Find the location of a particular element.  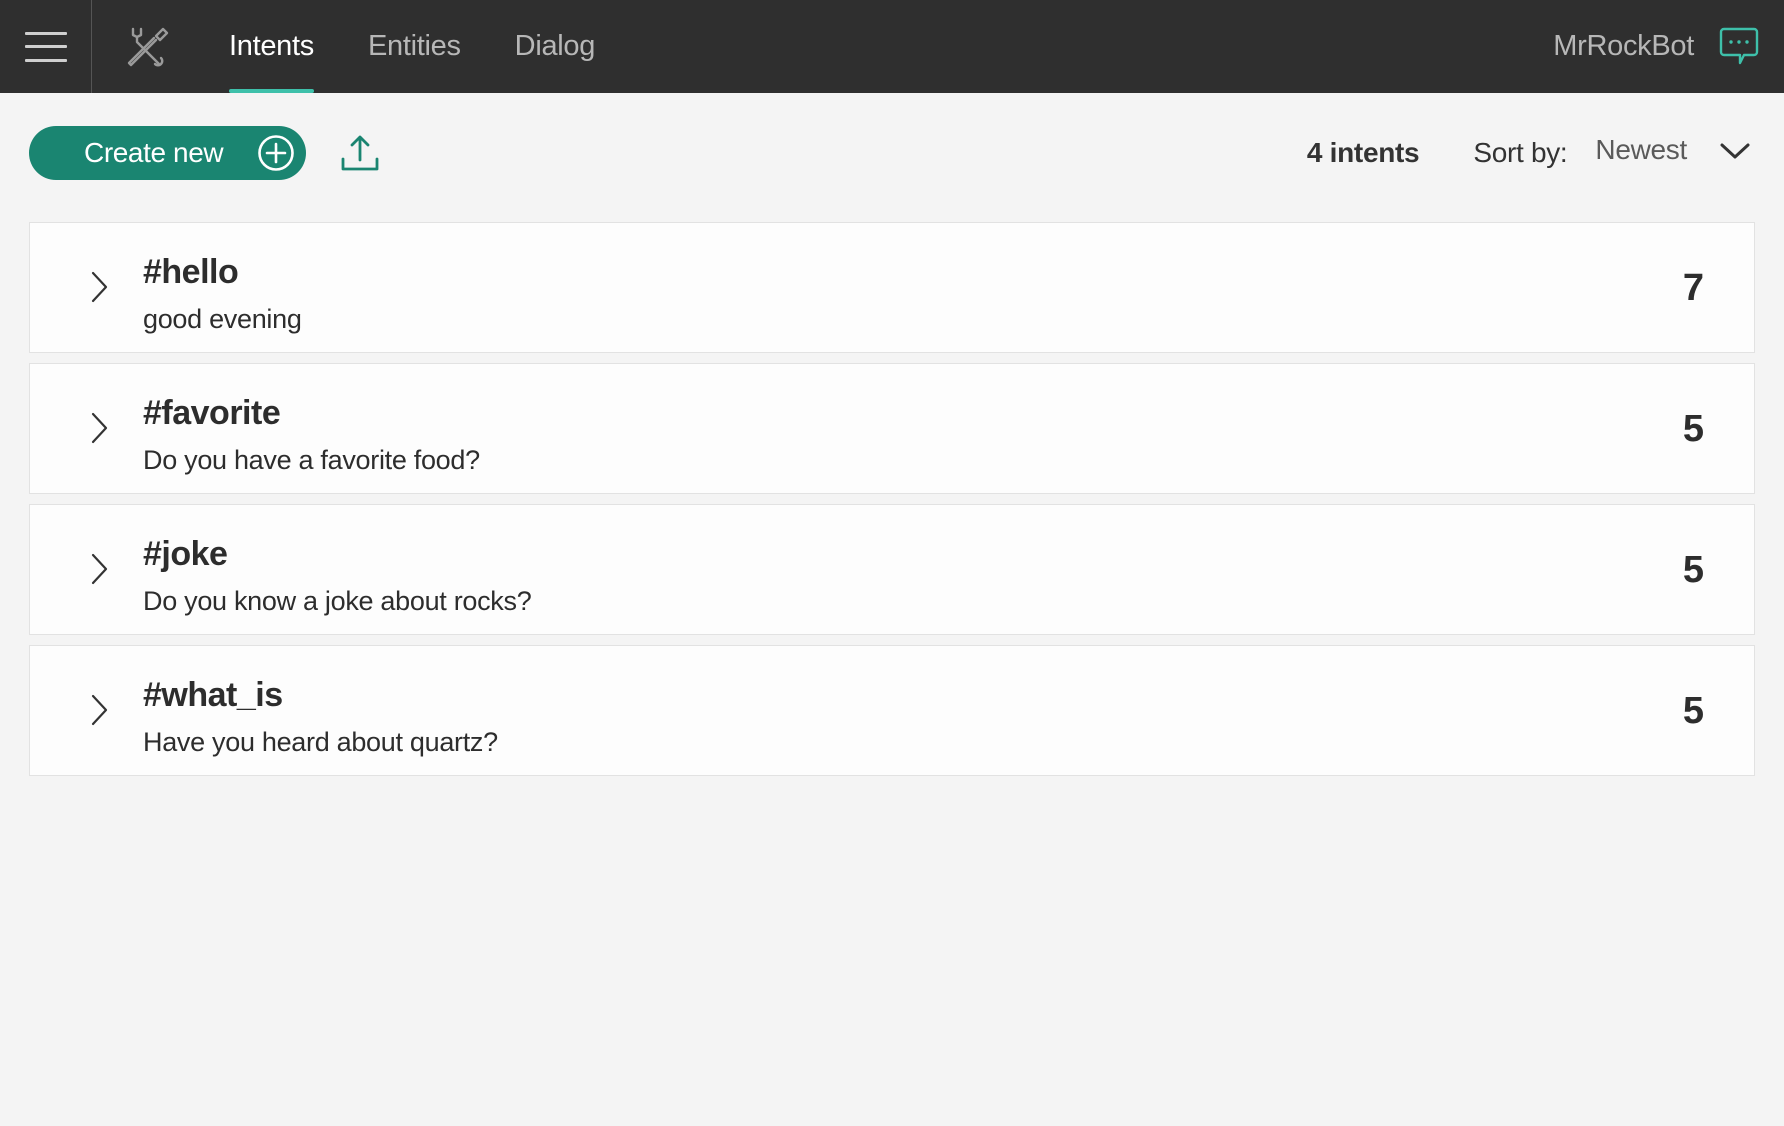

sort-select: Newest is located at coordinates (1675, 150).